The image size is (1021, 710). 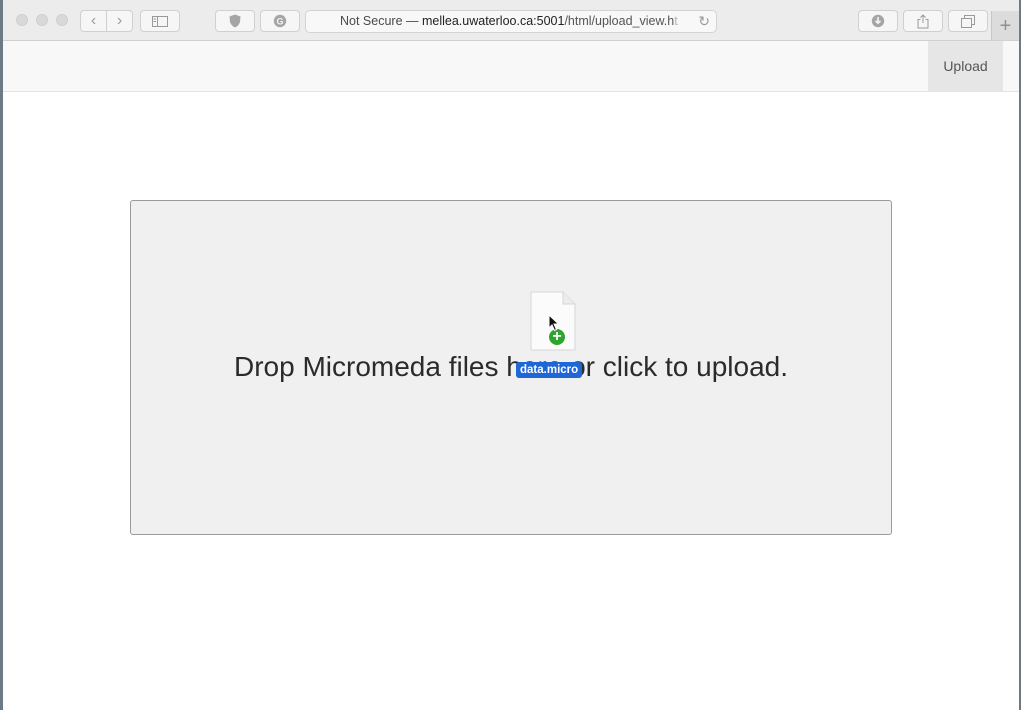 What do you see at coordinates (511, 66) in the screenshot?
I see `page-navbar: Upload` at bounding box center [511, 66].